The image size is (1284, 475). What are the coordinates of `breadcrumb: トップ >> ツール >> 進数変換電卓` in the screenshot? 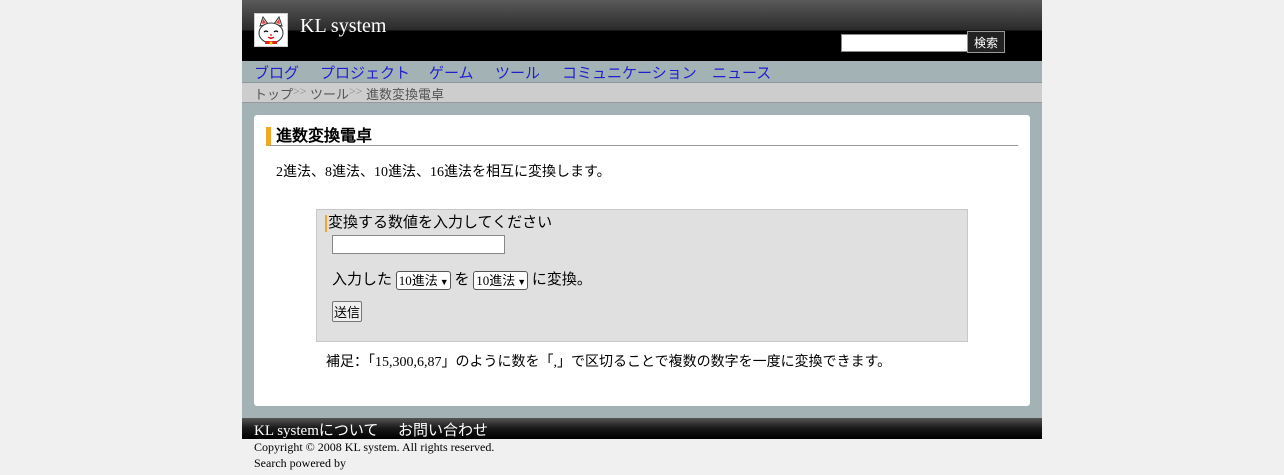 It's located at (642, 93).